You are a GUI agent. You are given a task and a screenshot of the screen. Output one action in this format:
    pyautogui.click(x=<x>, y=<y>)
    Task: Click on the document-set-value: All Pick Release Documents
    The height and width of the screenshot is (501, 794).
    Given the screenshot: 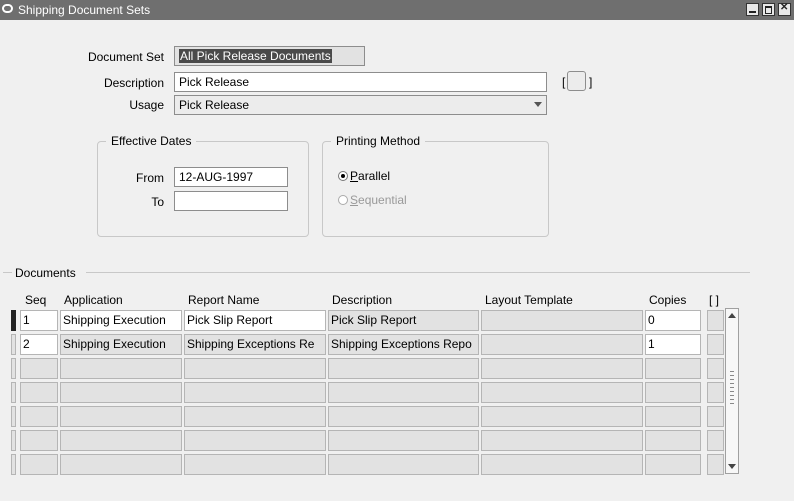 What is the action you would take?
    pyautogui.click(x=255, y=56)
    